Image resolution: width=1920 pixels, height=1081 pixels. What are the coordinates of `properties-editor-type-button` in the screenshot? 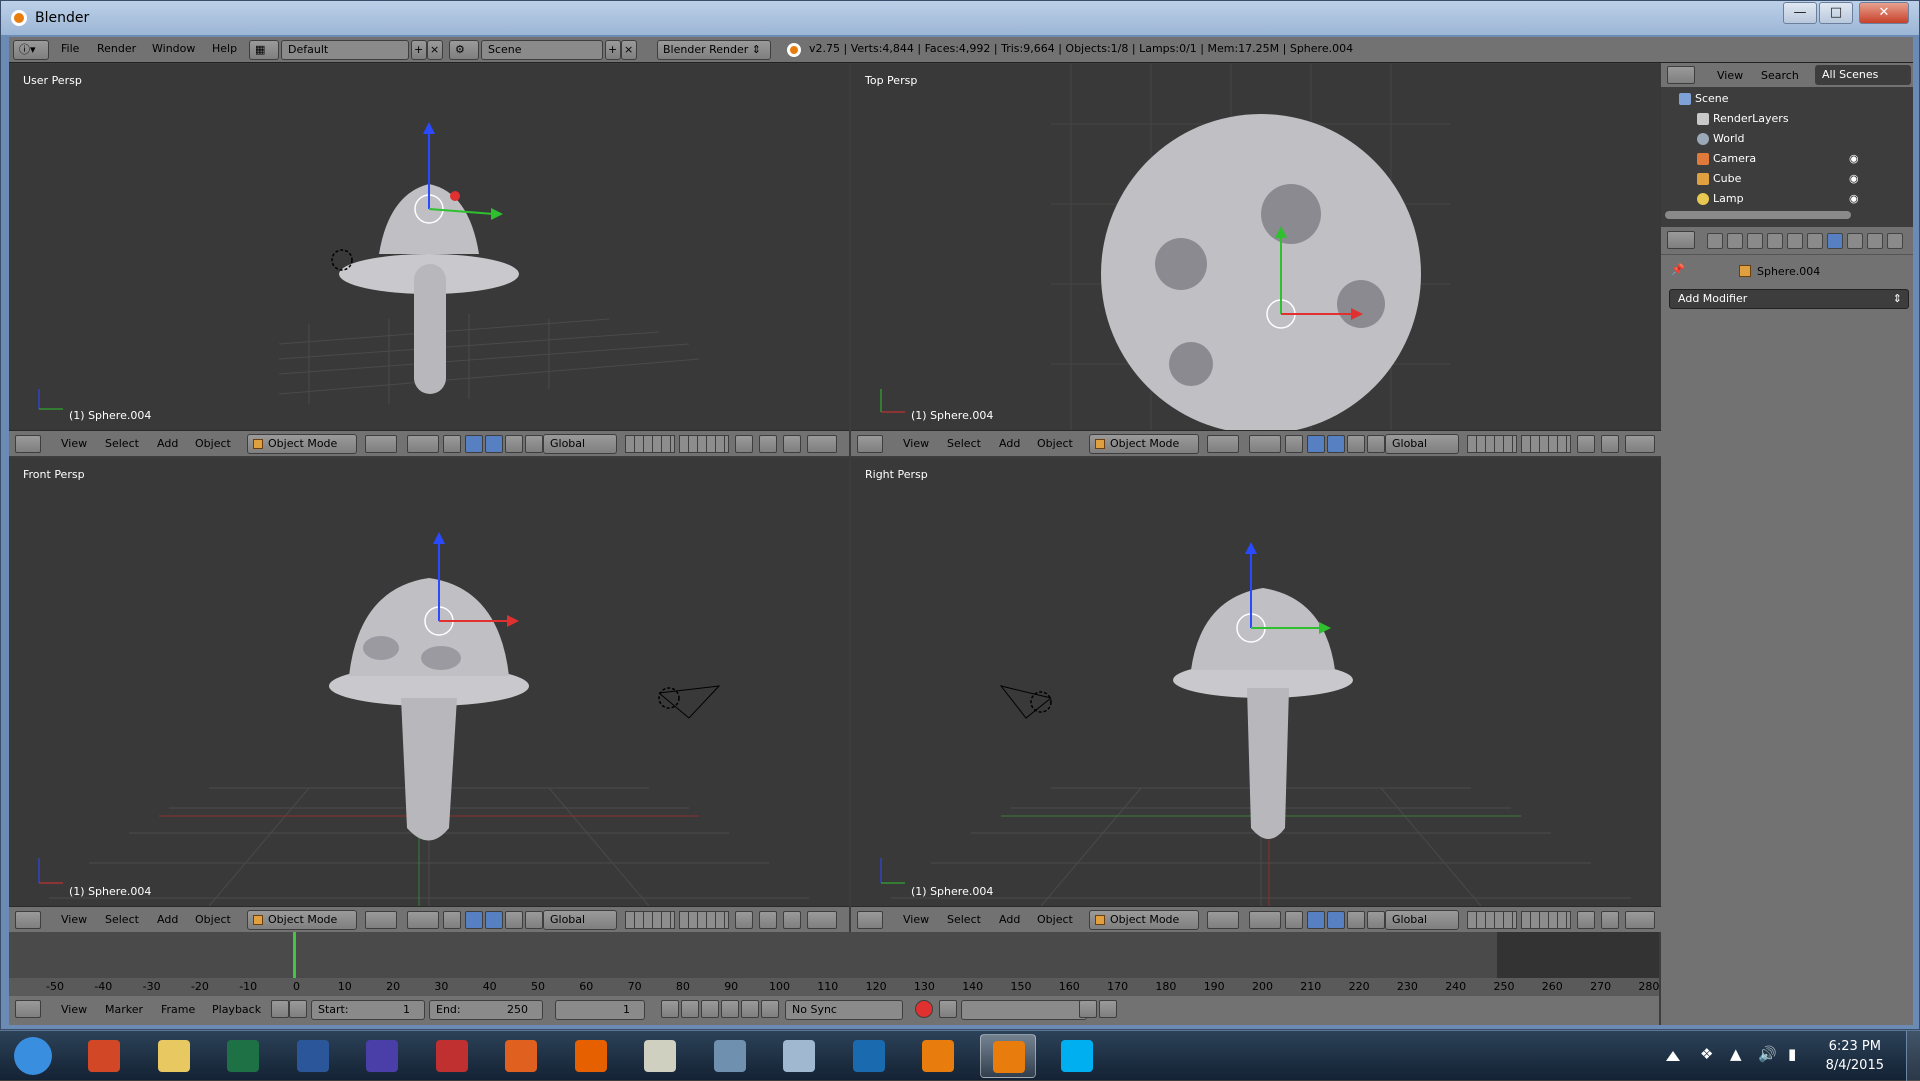 It's located at (1681, 240).